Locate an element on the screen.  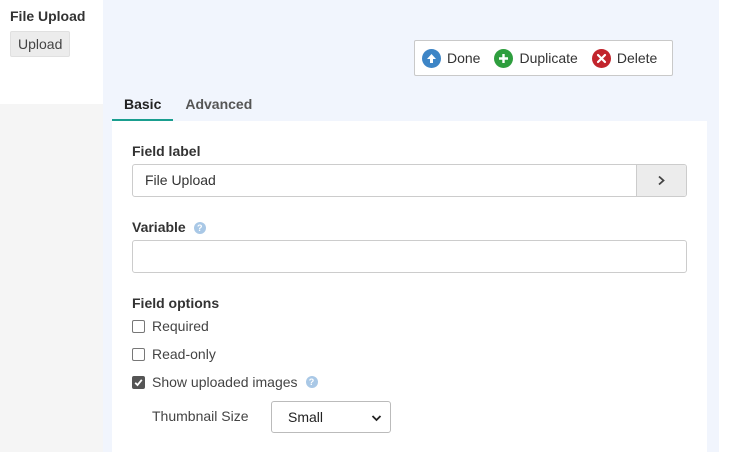
chevron-down-icon is located at coordinates (376, 417).